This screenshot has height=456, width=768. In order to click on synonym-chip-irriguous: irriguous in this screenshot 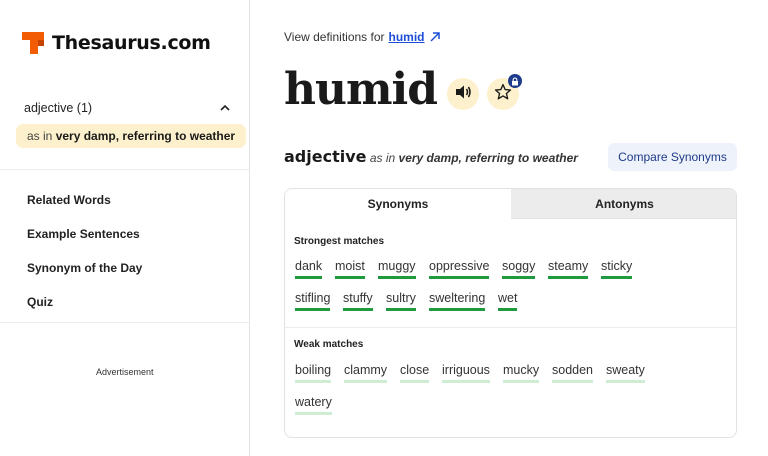, I will do `click(466, 373)`.